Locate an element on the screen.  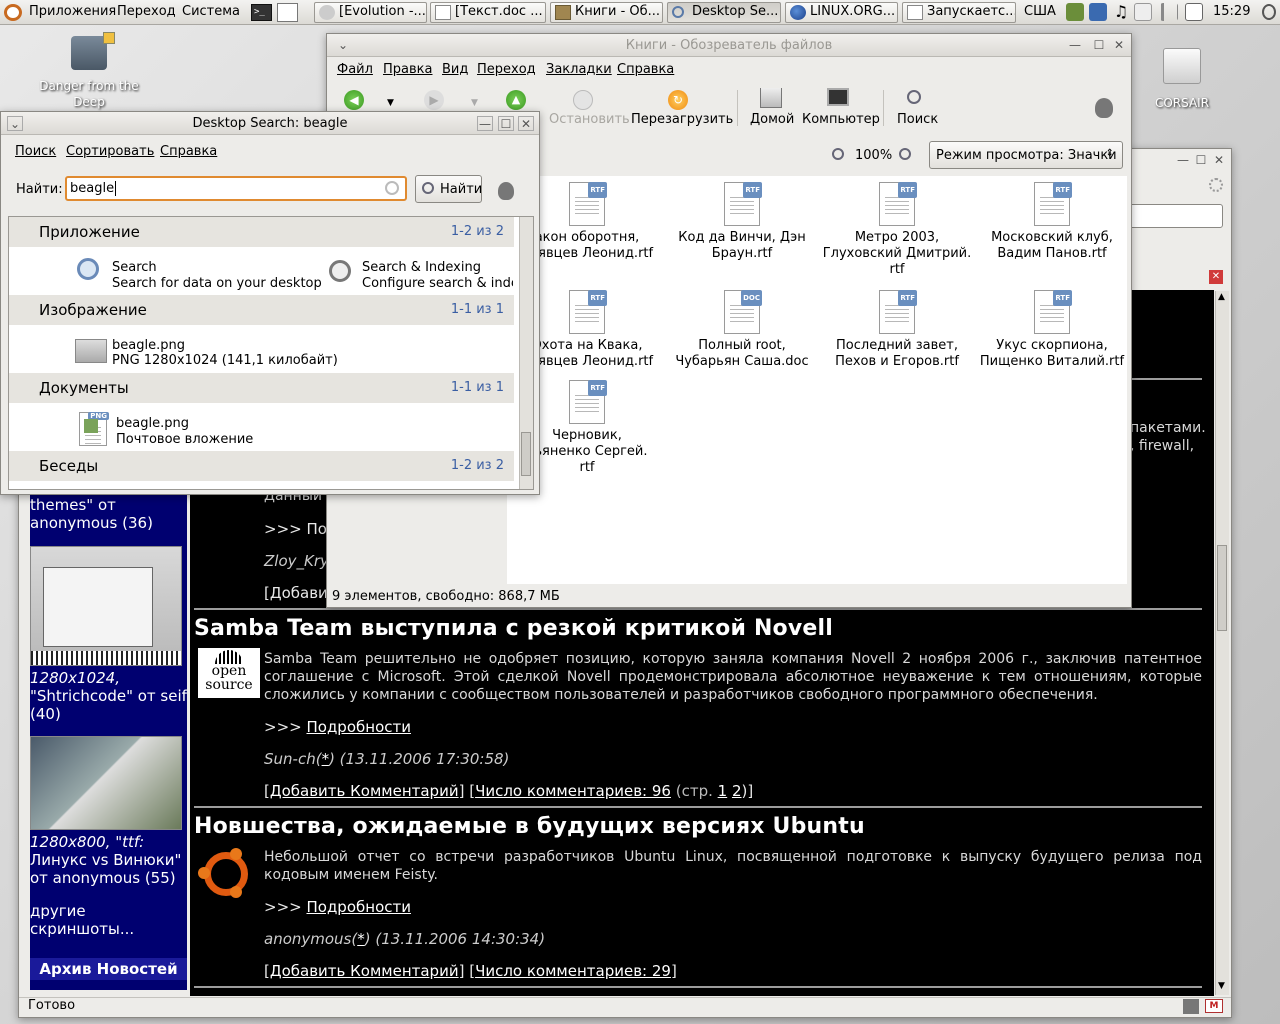
search-button: Поиск is located at coordinates (917, 119).